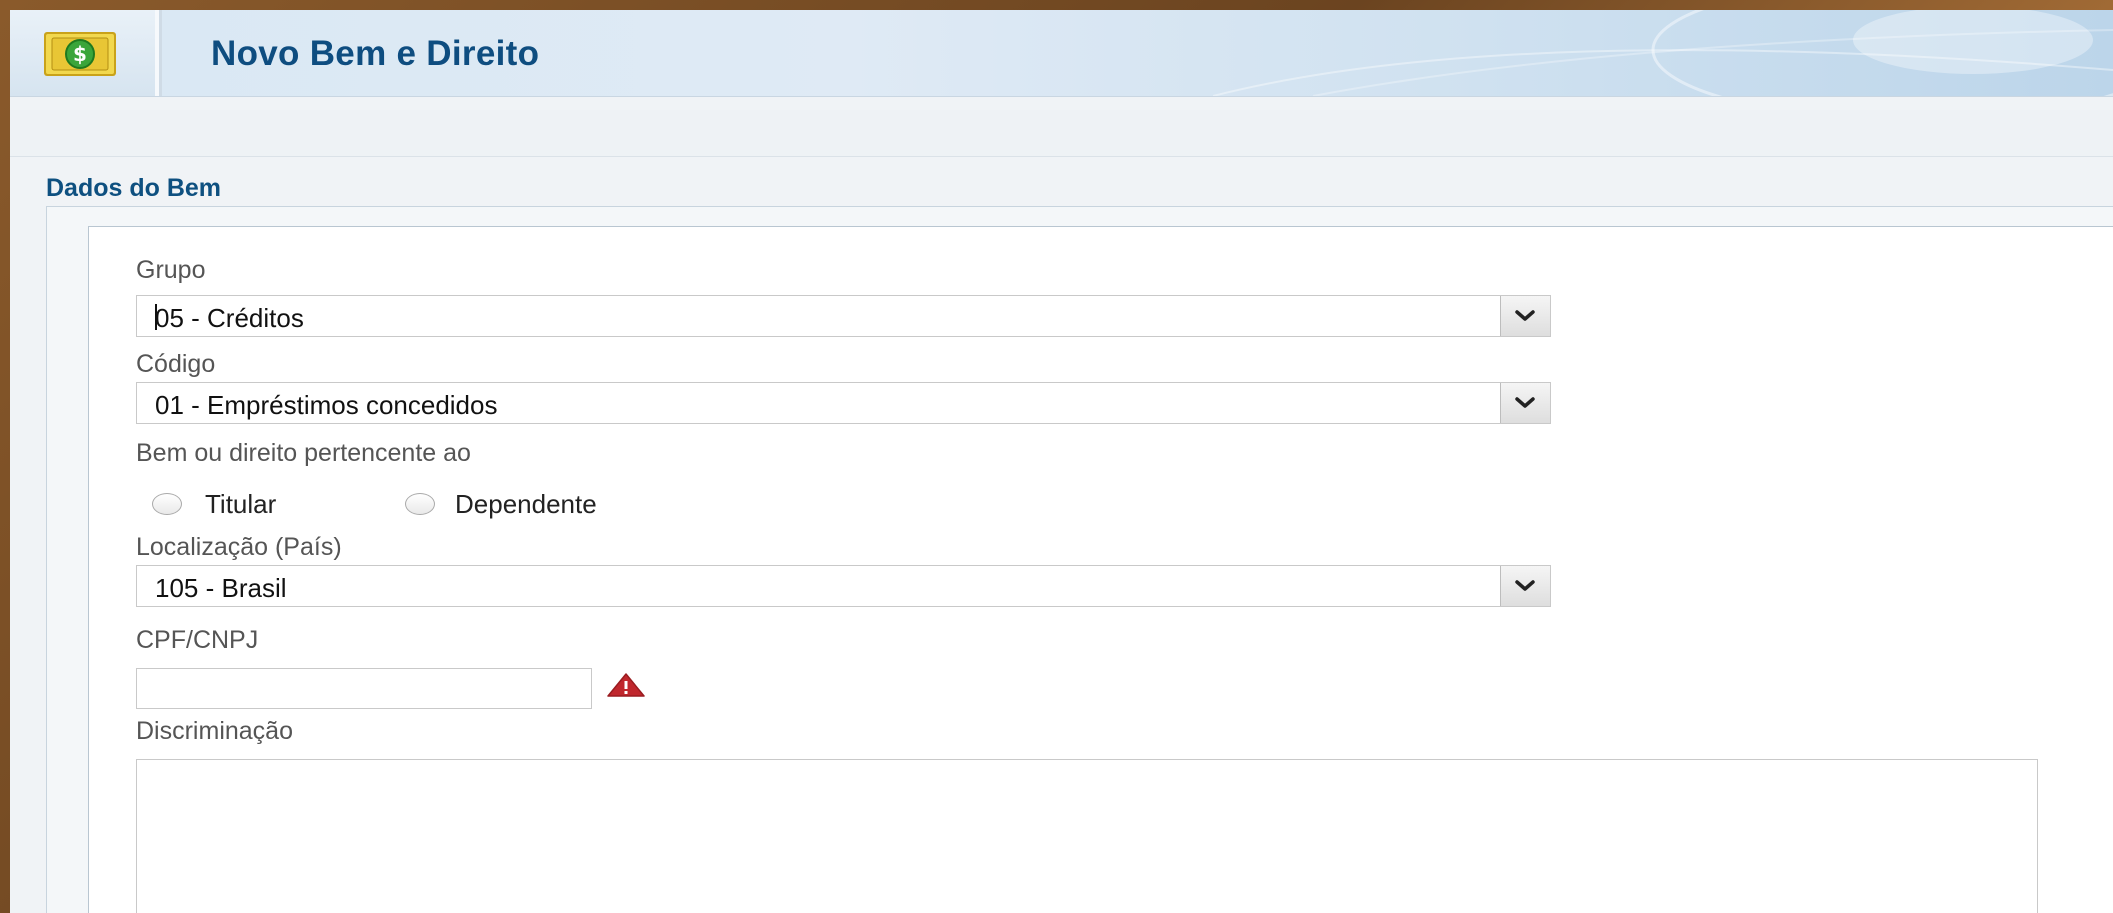 The width and height of the screenshot is (2113, 913). I want to click on warning-icon, so click(626, 685).